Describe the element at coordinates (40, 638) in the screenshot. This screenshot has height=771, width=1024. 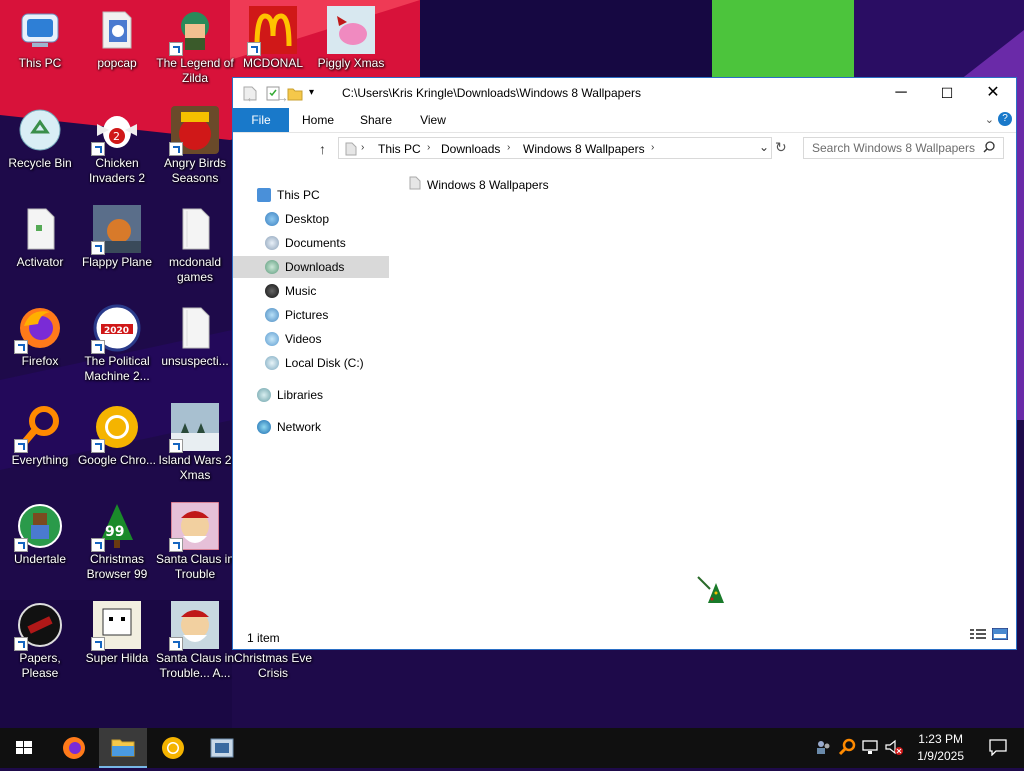
I see `desktop-icon-papers-please: Papers, Please` at that location.